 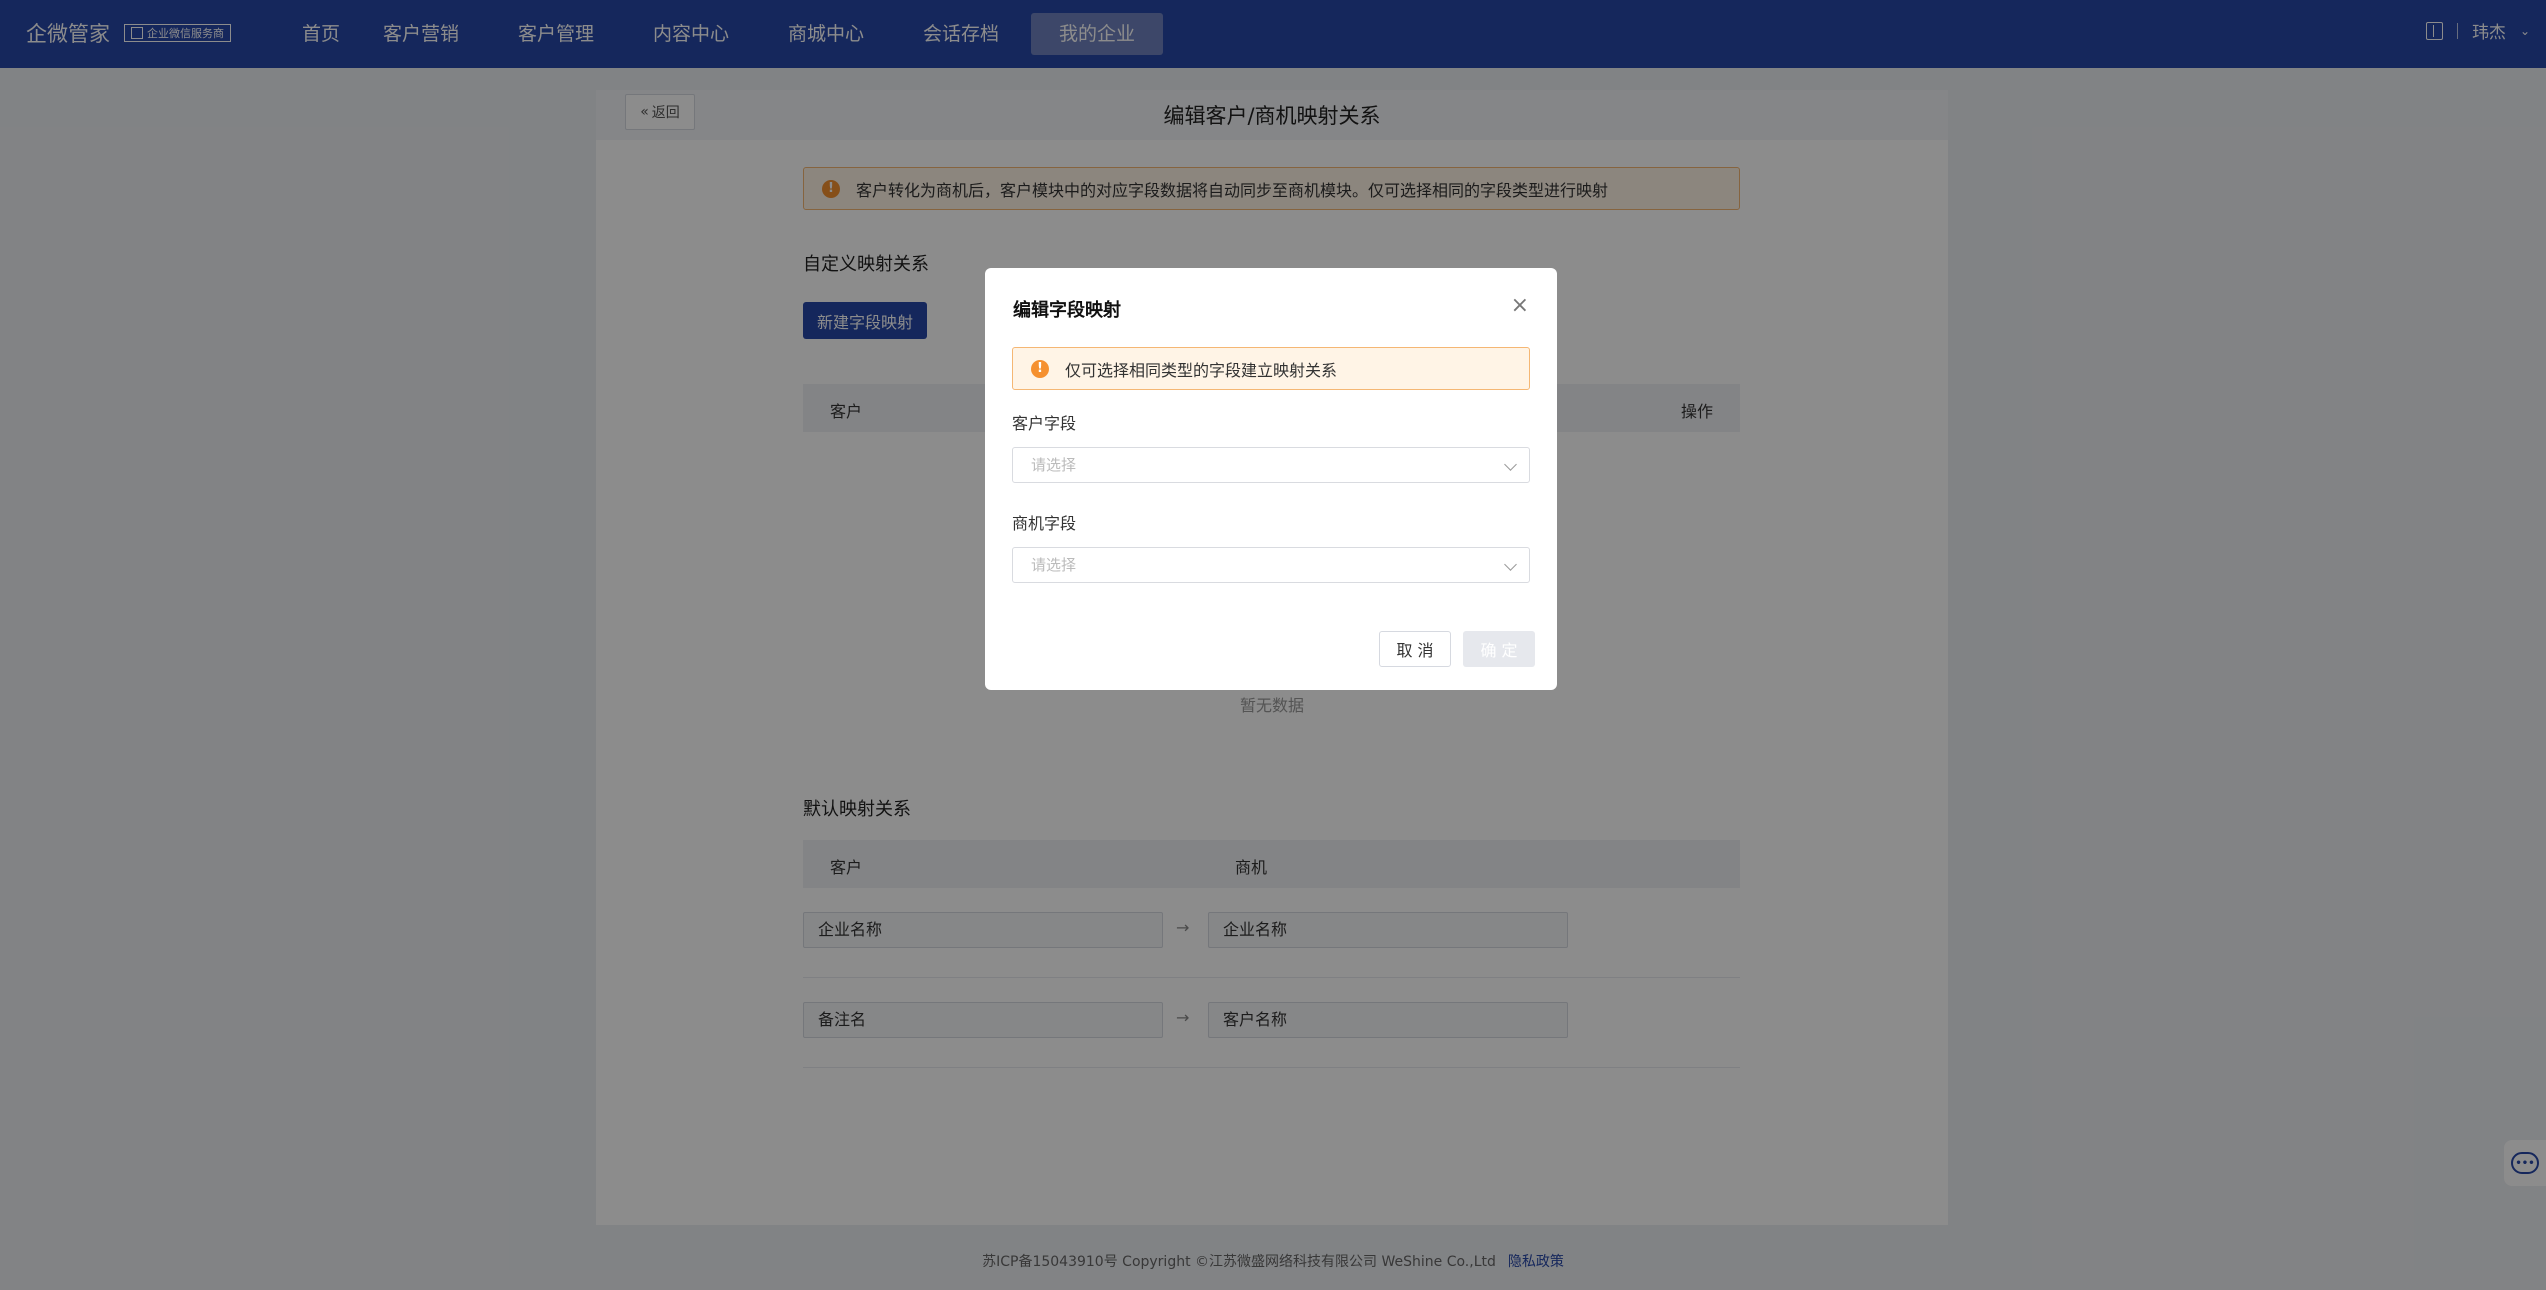 What do you see at coordinates (1271, 465) in the screenshot?
I see `customer-field-select: 请选择` at bounding box center [1271, 465].